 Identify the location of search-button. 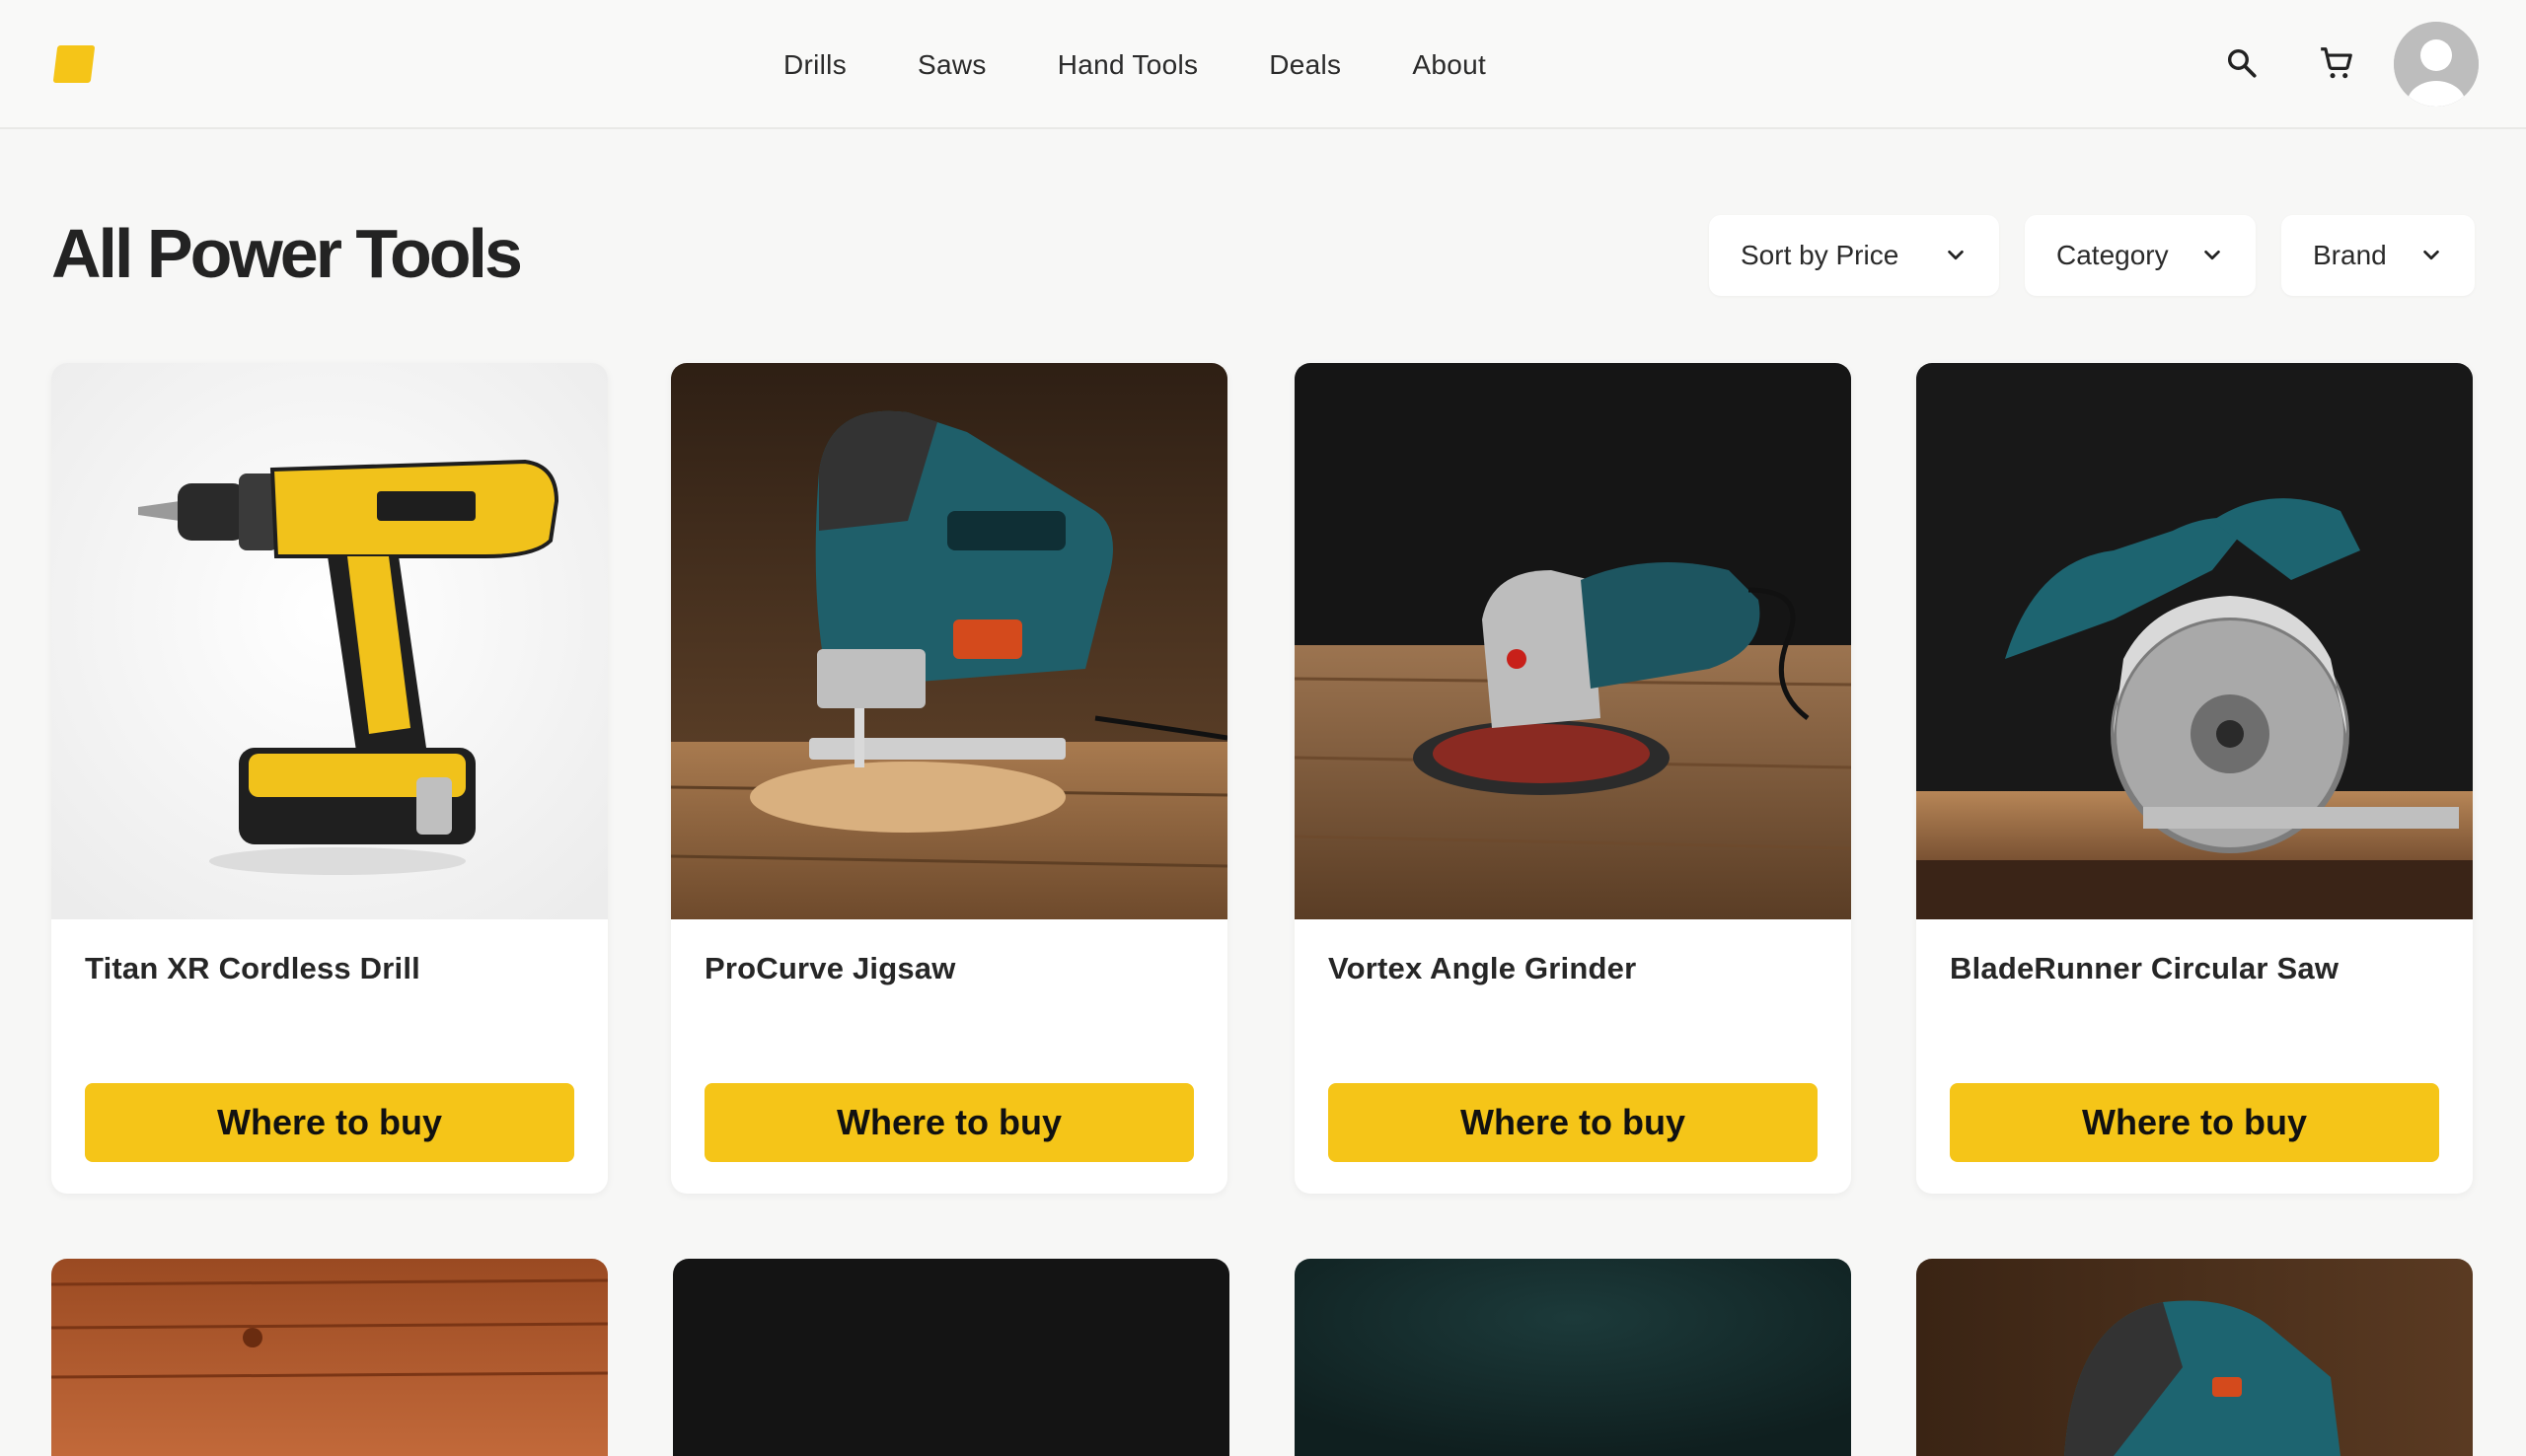
(2241, 63).